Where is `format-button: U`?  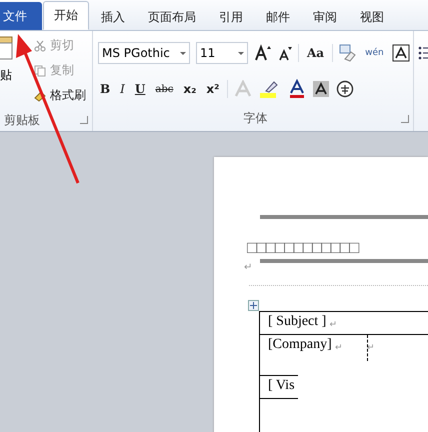
format-button: U is located at coordinates (140, 89).